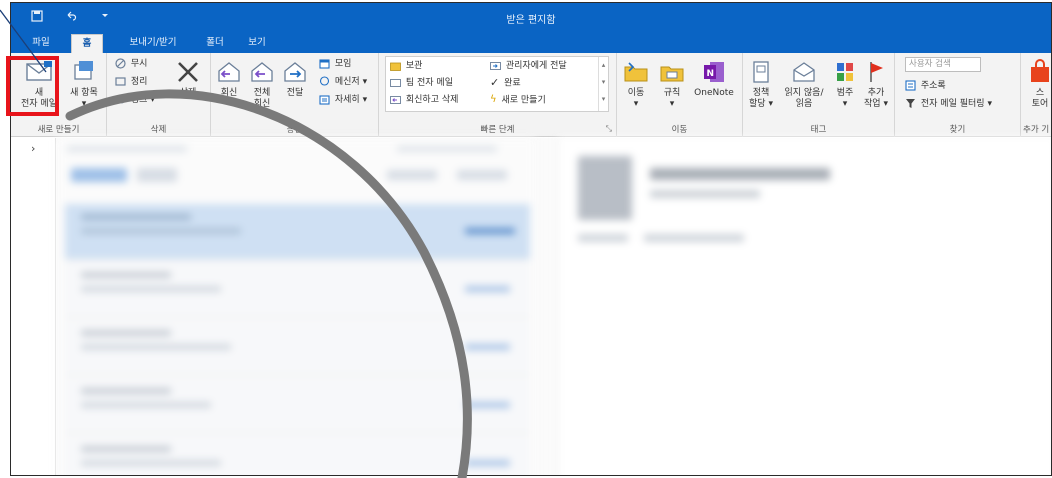 The width and height of the screenshot is (1052, 478). I want to click on follow-up-button: 추가 작업 ▾, so click(876, 84).